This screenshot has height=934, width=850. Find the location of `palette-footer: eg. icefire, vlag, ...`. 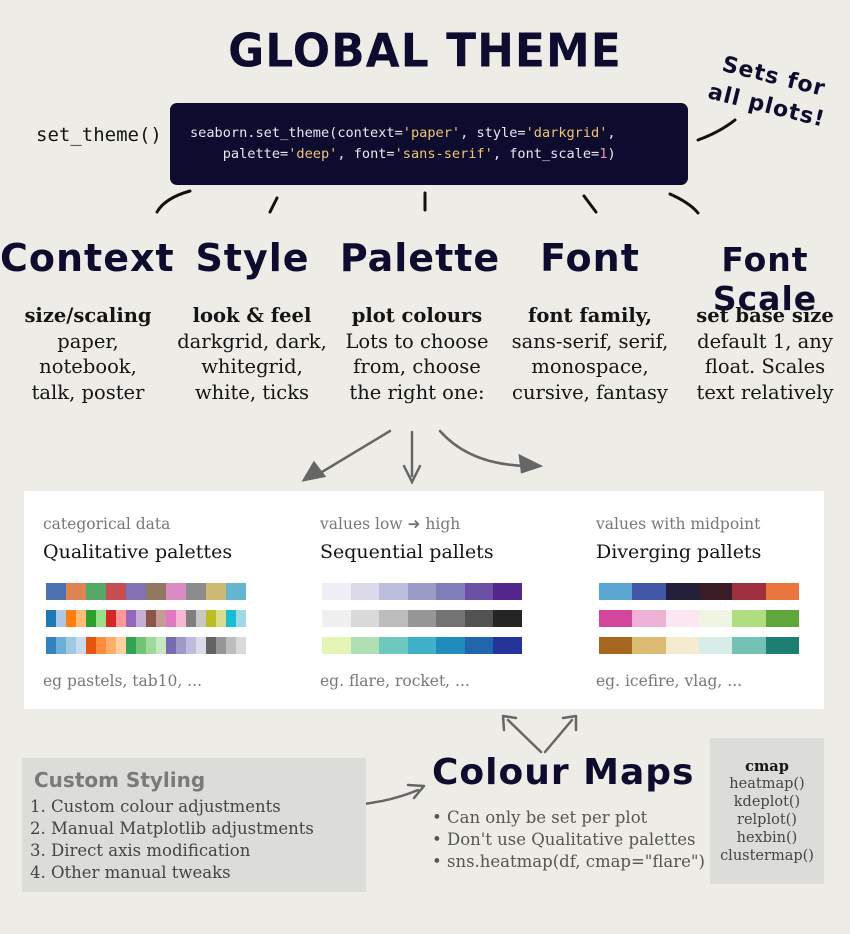

palette-footer: eg. icefire, vlag, ... is located at coordinates (669, 681).